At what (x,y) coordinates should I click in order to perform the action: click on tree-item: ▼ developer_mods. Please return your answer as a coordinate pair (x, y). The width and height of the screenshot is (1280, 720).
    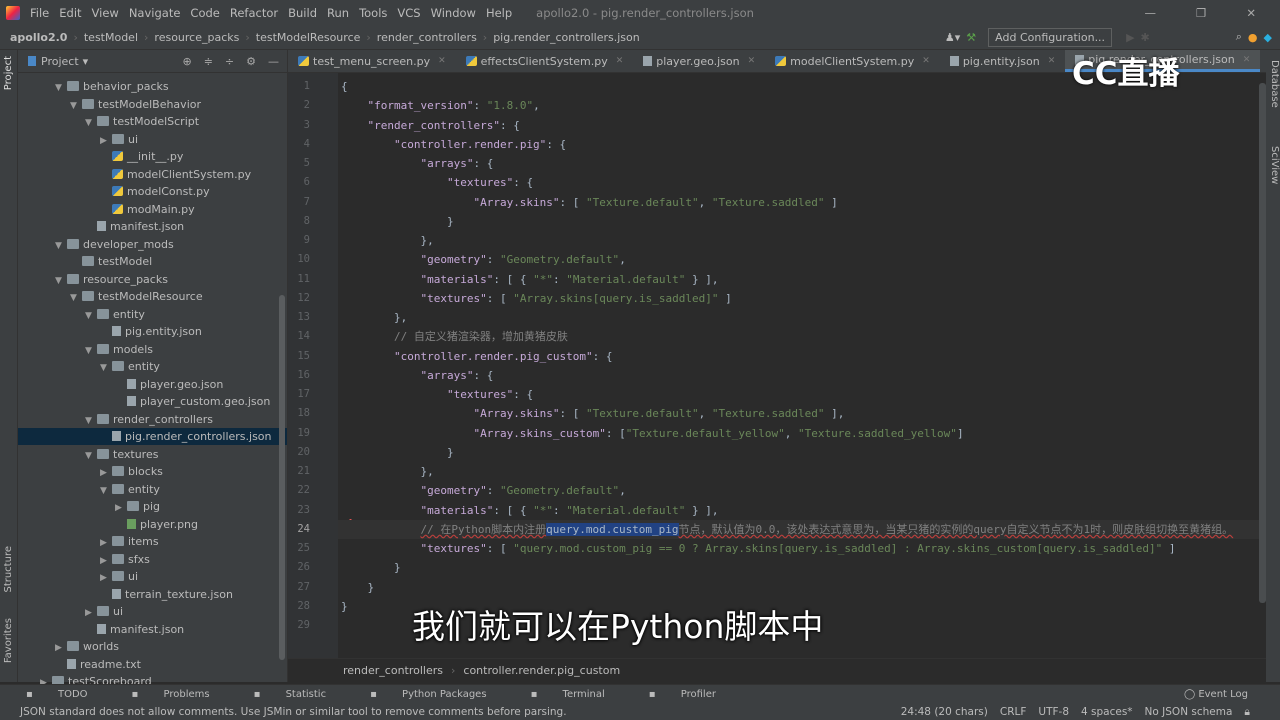
    Looking at the image, I should click on (152, 244).